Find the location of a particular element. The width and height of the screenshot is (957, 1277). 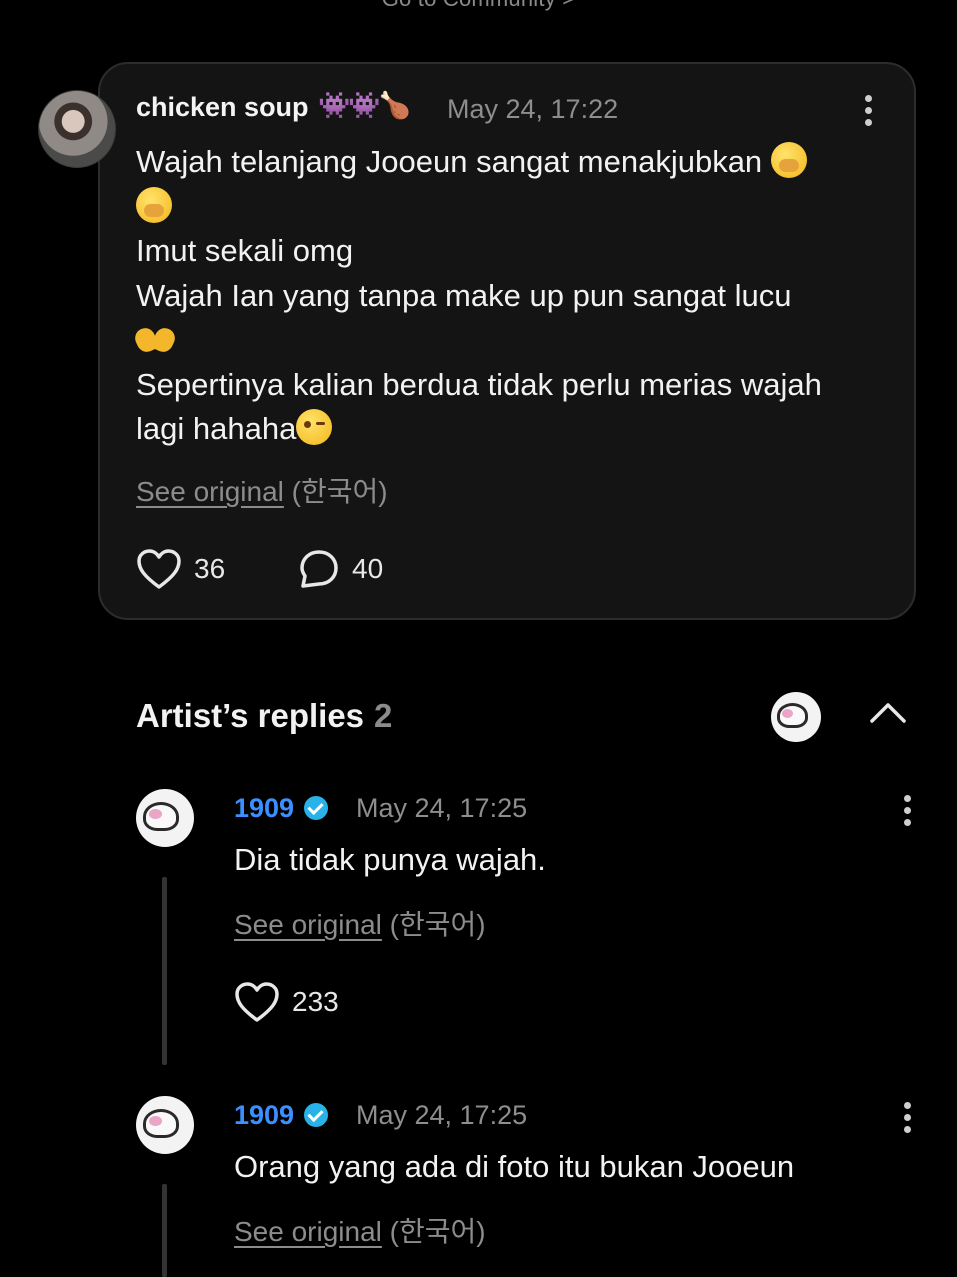

chevron-up-icon is located at coordinates (888, 712).